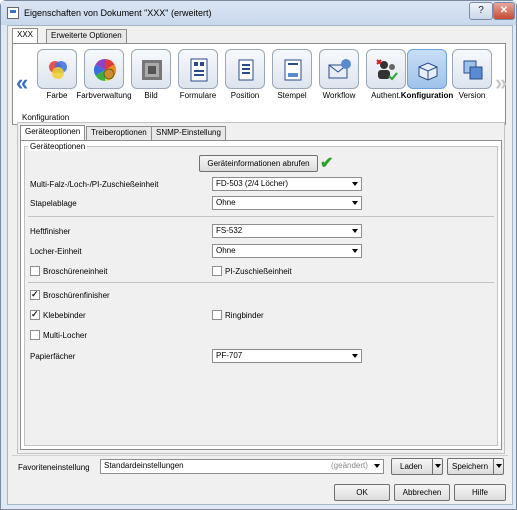  Describe the element at coordinates (498, 466) in the screenshot. I see `save-dropdown-icon` at that location.